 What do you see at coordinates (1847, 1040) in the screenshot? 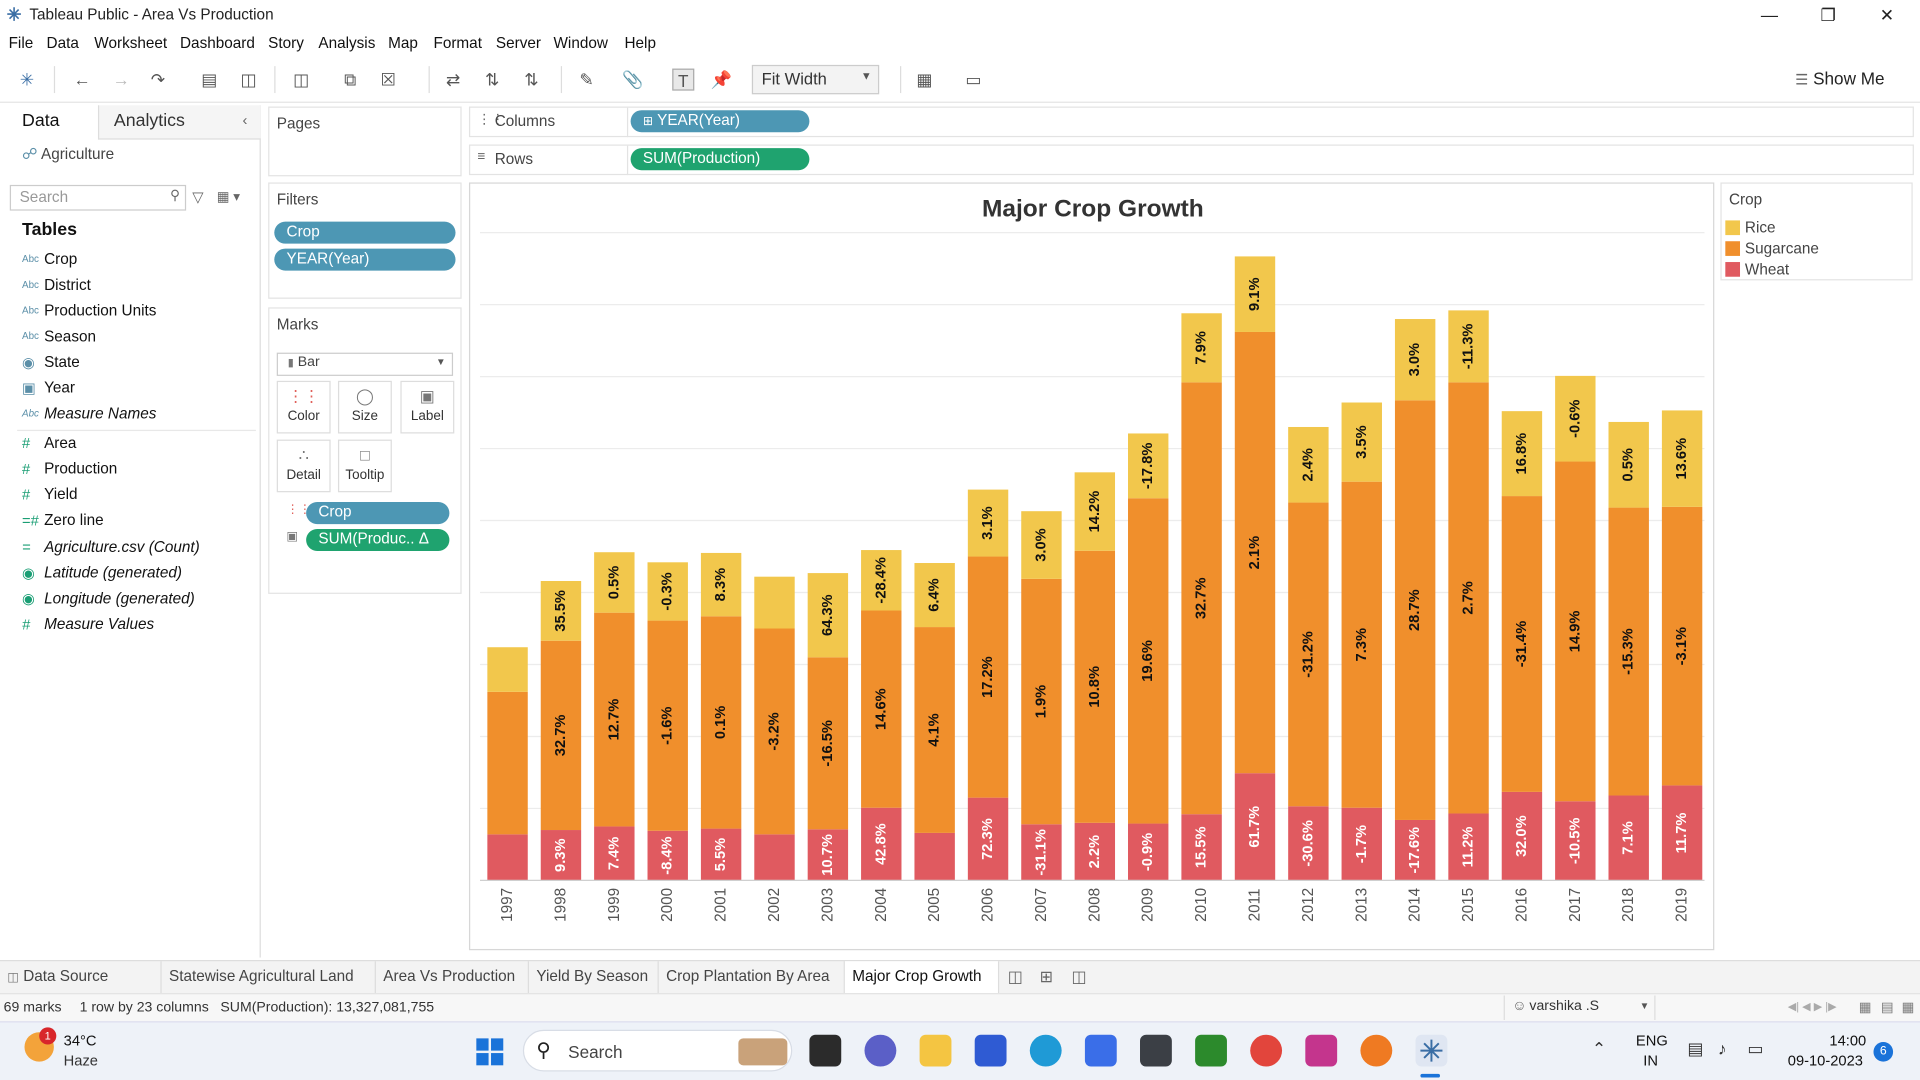
I see `clock-time: 14:00` at bounding box center [1847, 1040].